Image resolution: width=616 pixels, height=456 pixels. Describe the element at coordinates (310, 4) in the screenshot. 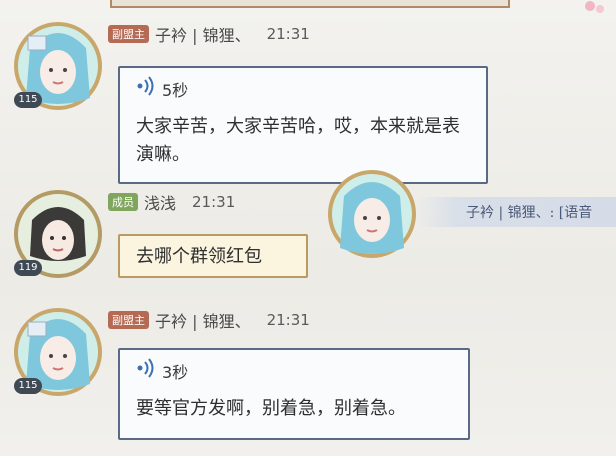

I see `previous-message-edge` at that location.